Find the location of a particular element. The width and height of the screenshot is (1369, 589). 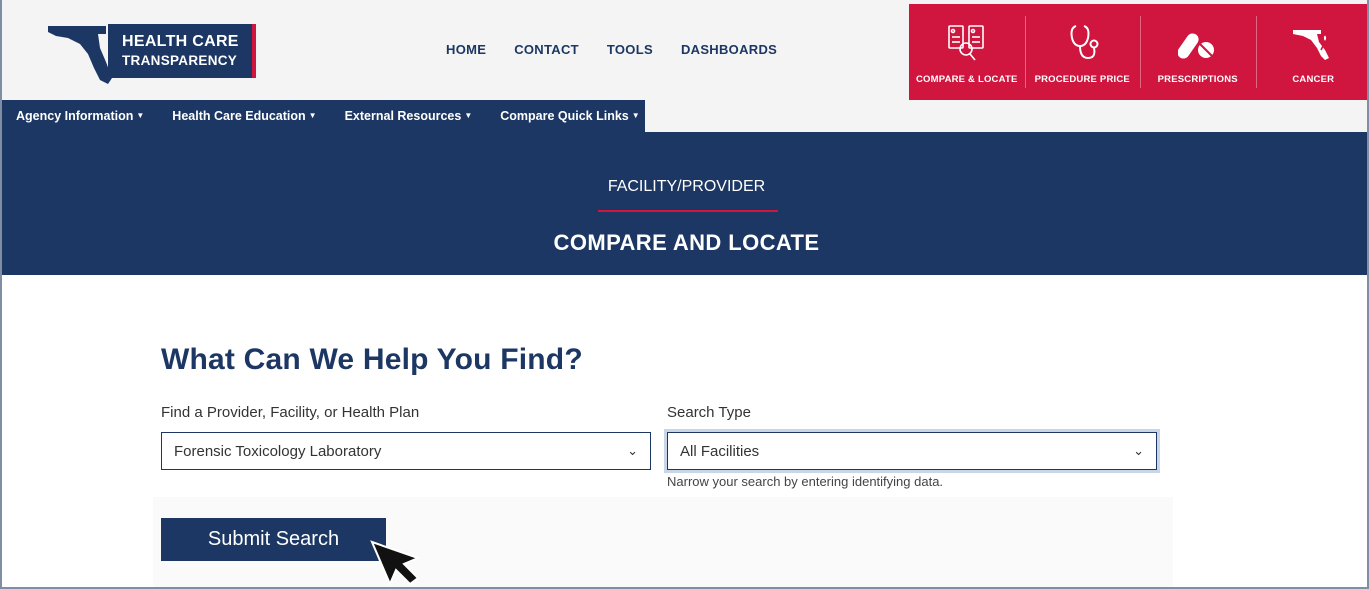

tool-compare-locate-label: COMPARE & LOCATE is located at coordinates (966, 79).